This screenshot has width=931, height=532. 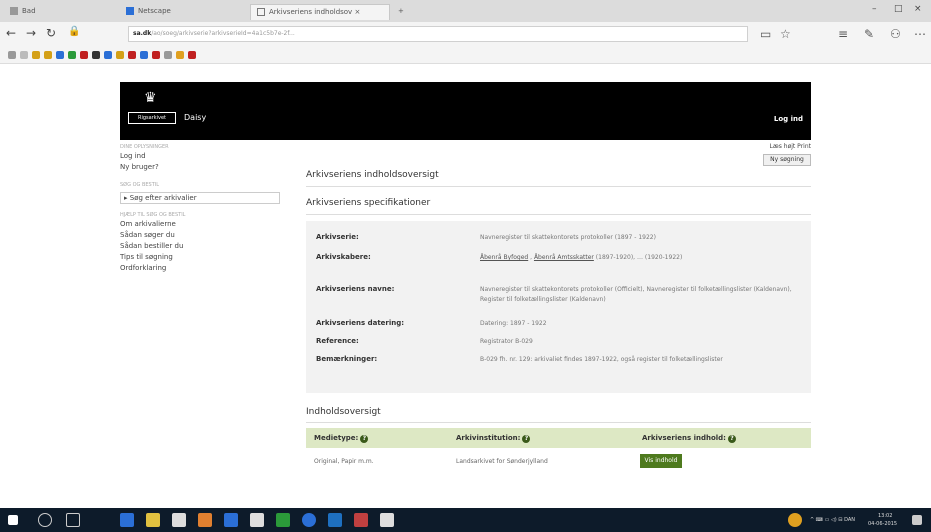 I want to click on crown-icon: ♛, so click(x=150, y=98).